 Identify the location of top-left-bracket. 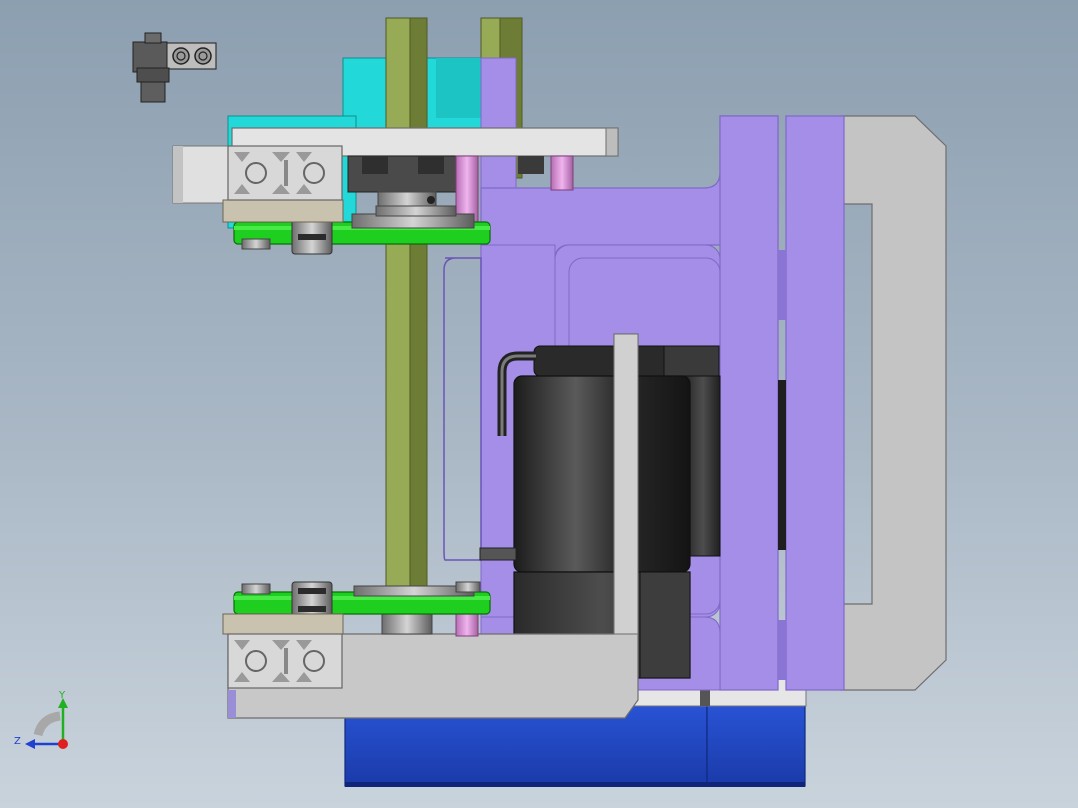
(174, 67).